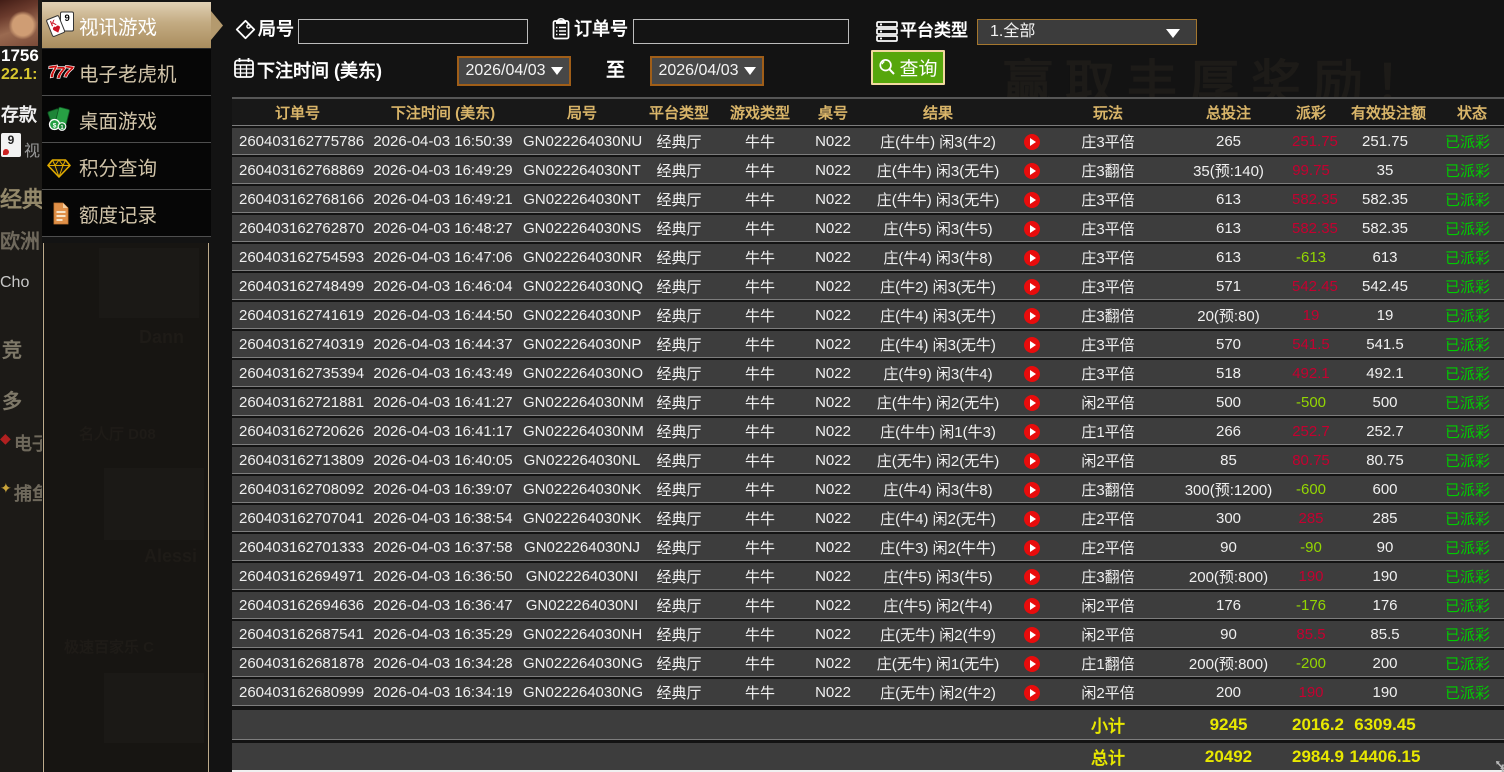 This screenshot has width=1504, height=772. Describe the element at coordinates (61, 128) in the screenshot. I see `svg-text: 1` at that location.